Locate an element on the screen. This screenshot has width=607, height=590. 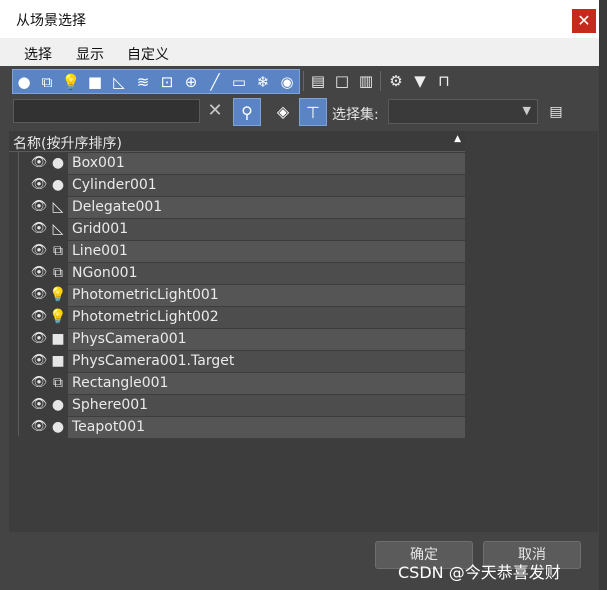
object-name: Line001 is located at coordinates (100, 251).